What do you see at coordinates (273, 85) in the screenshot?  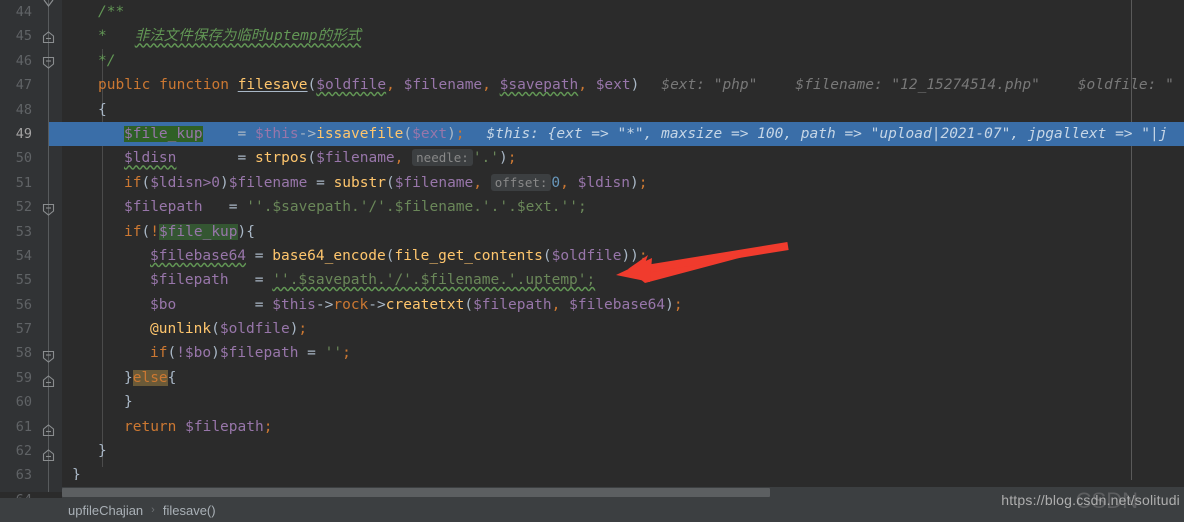 I see `function-name: filesave` at bounding box center [273, 85].